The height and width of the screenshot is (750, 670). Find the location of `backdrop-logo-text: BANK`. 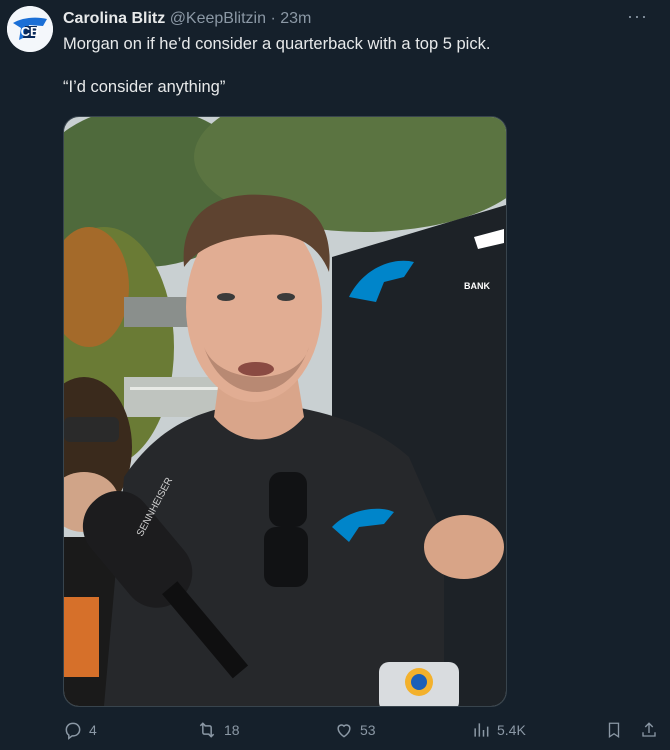

backdrop-logo-text: BANK is located at coordinates (477, 286).